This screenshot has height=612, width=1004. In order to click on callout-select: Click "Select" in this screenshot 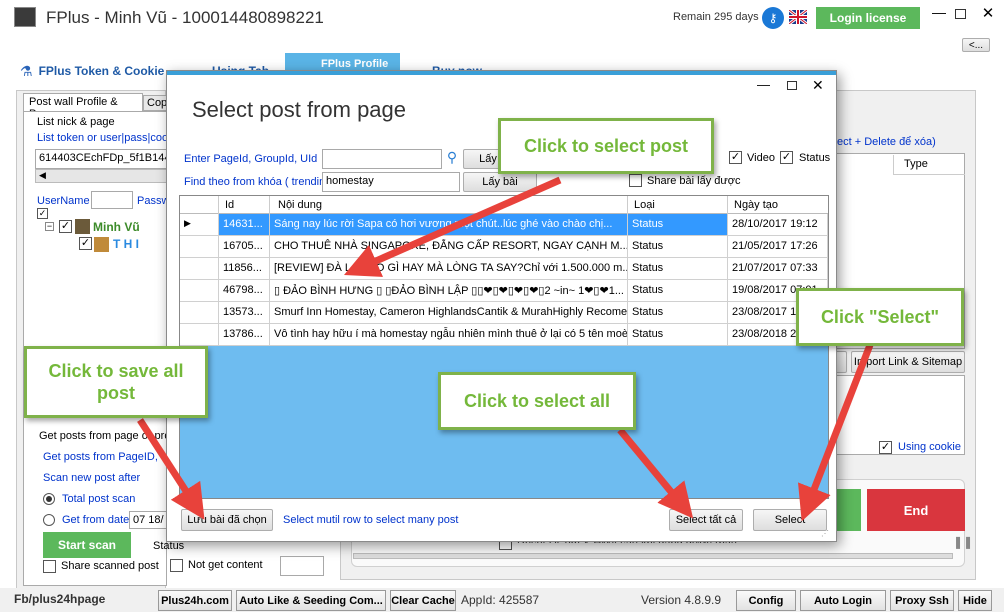, I will do `click(880, 317)`.